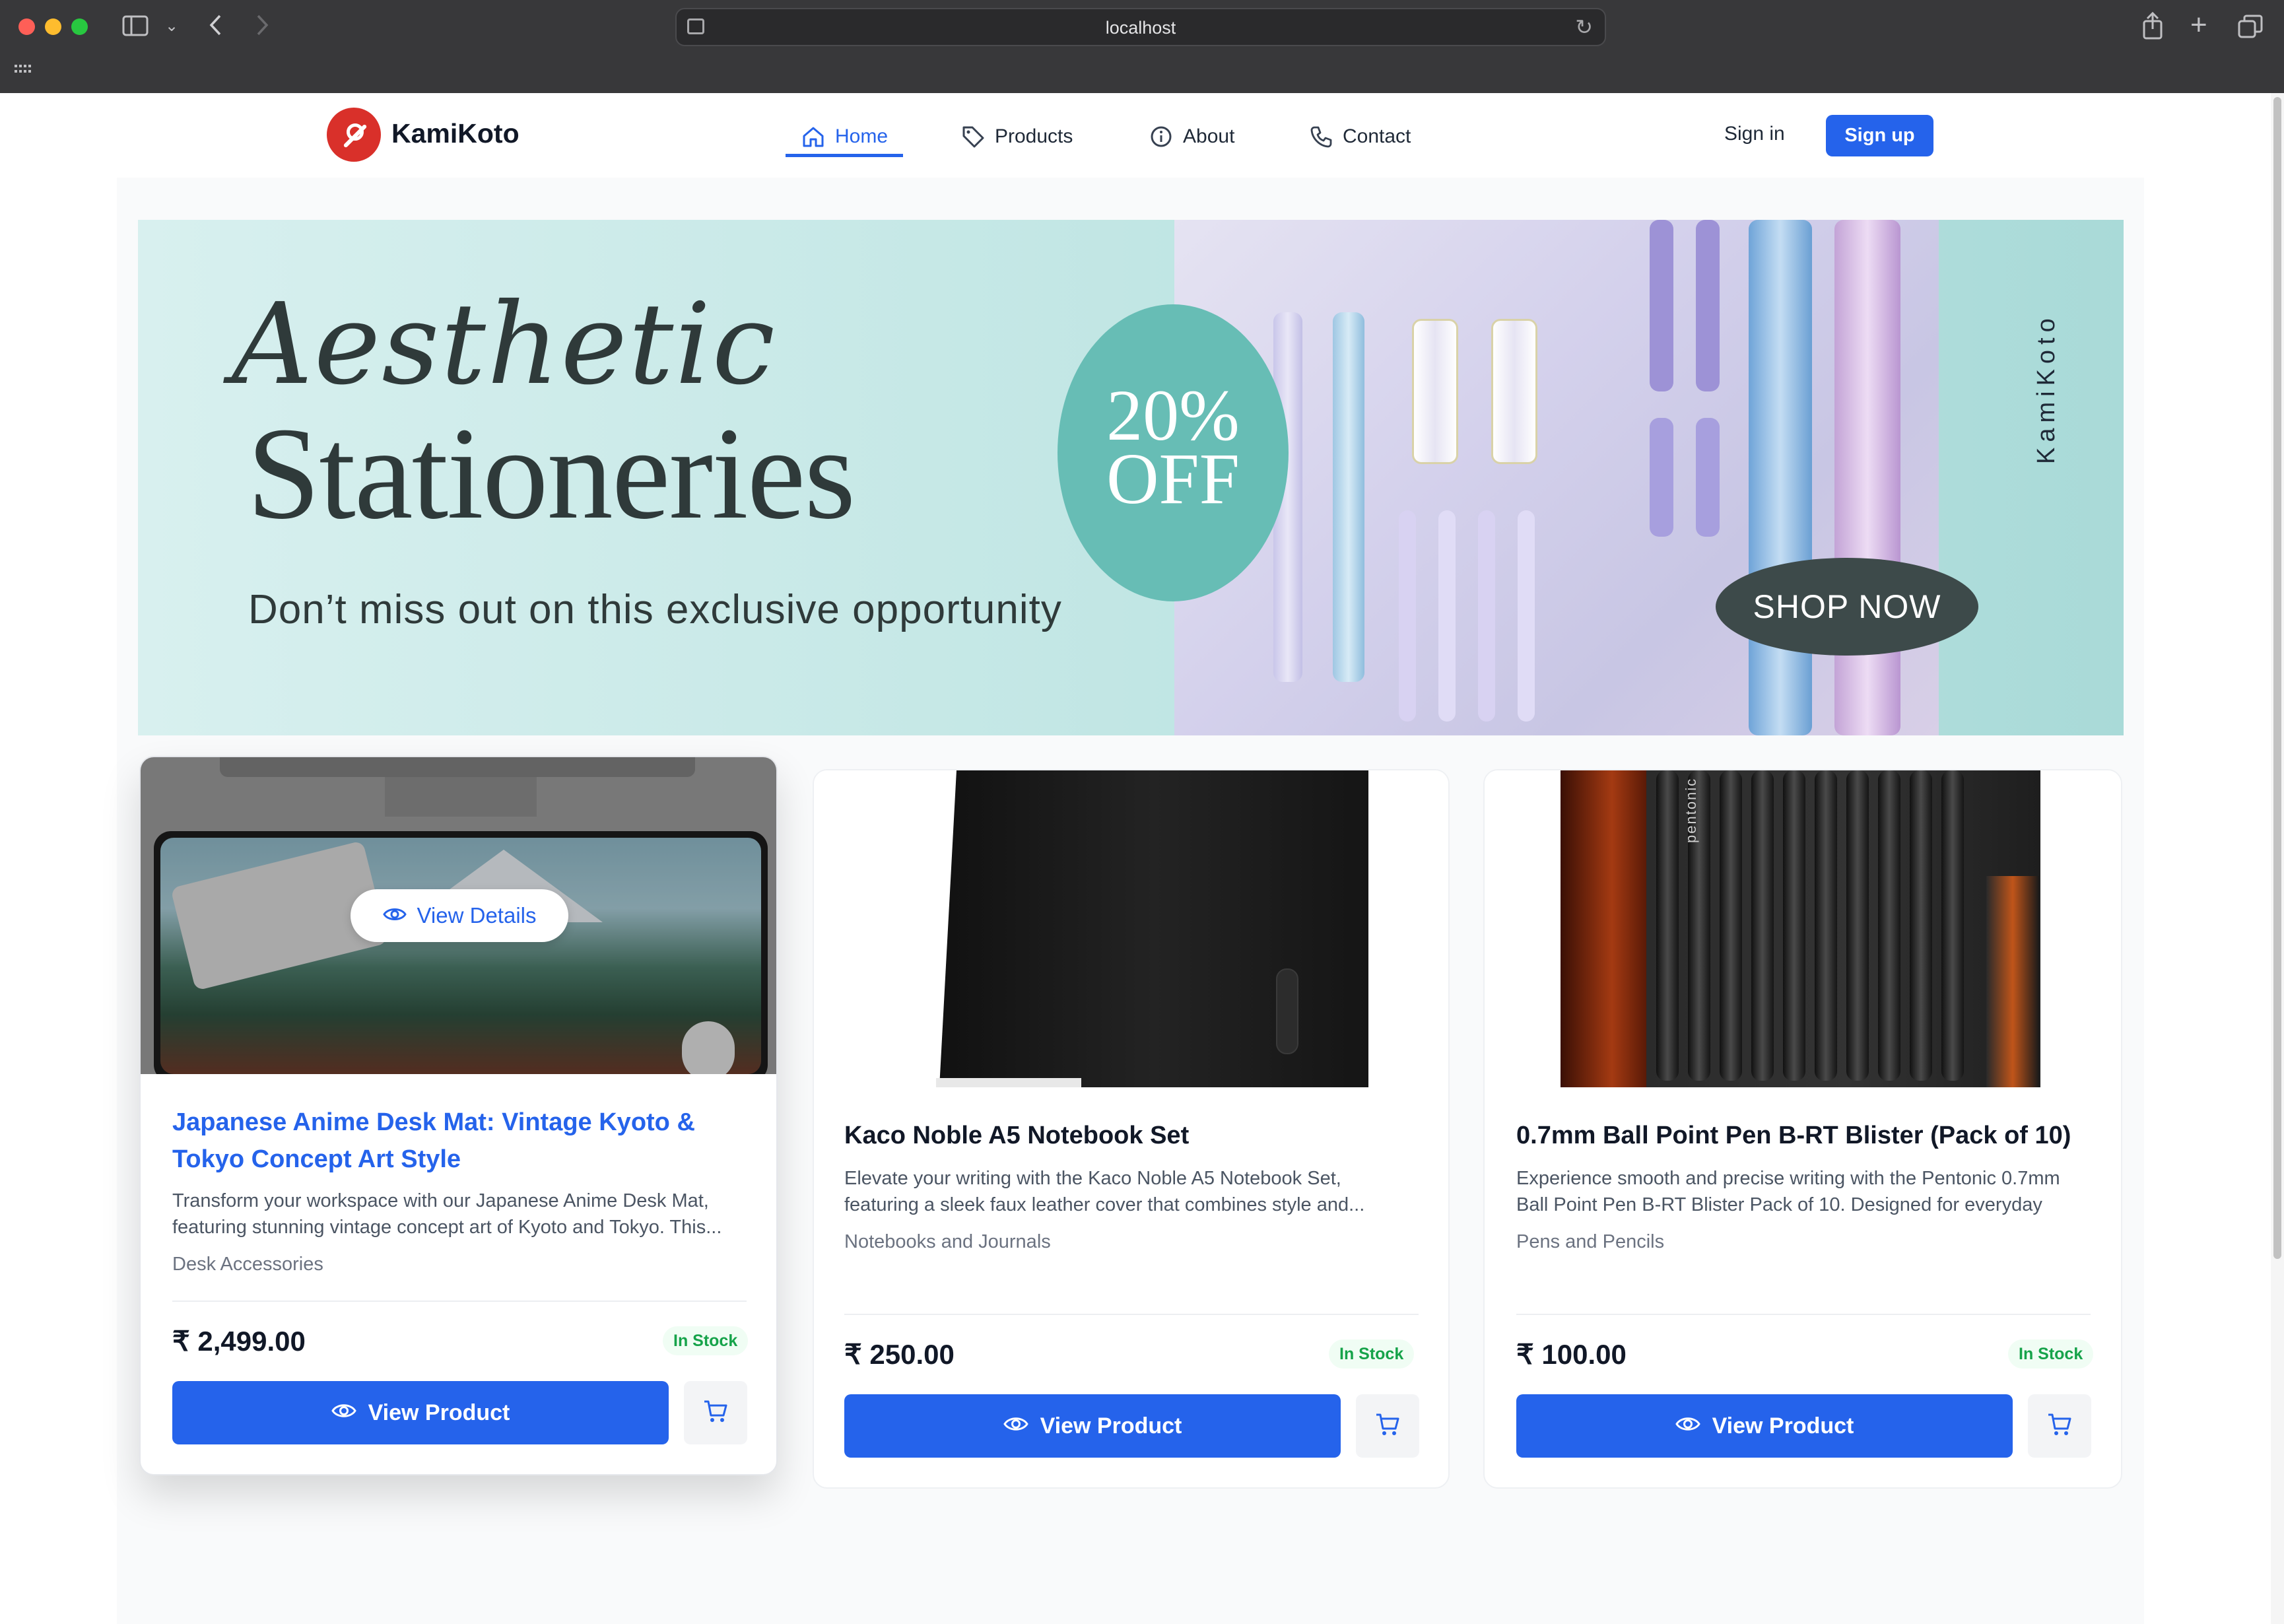  Describe the element at coordinates (1320, 136) in the screenshot. I see `phone-icon` at that location.